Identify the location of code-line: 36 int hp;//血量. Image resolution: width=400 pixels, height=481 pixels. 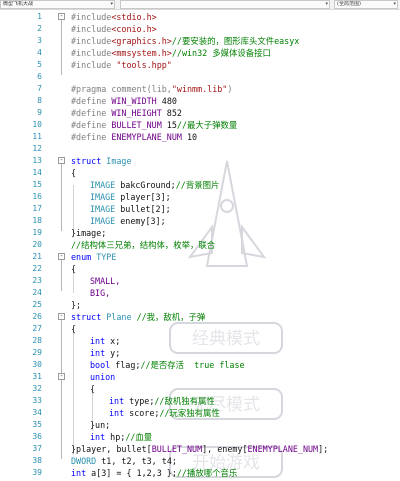
(200, 437).